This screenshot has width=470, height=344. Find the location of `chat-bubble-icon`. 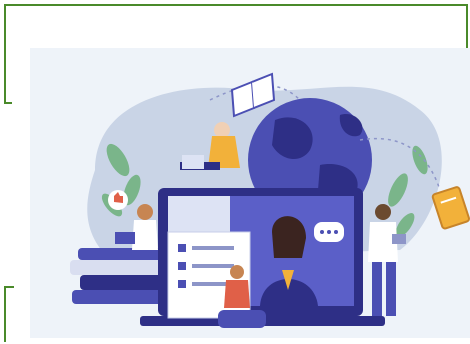

chat-bubble-icon is located at coordinates (329, 232).